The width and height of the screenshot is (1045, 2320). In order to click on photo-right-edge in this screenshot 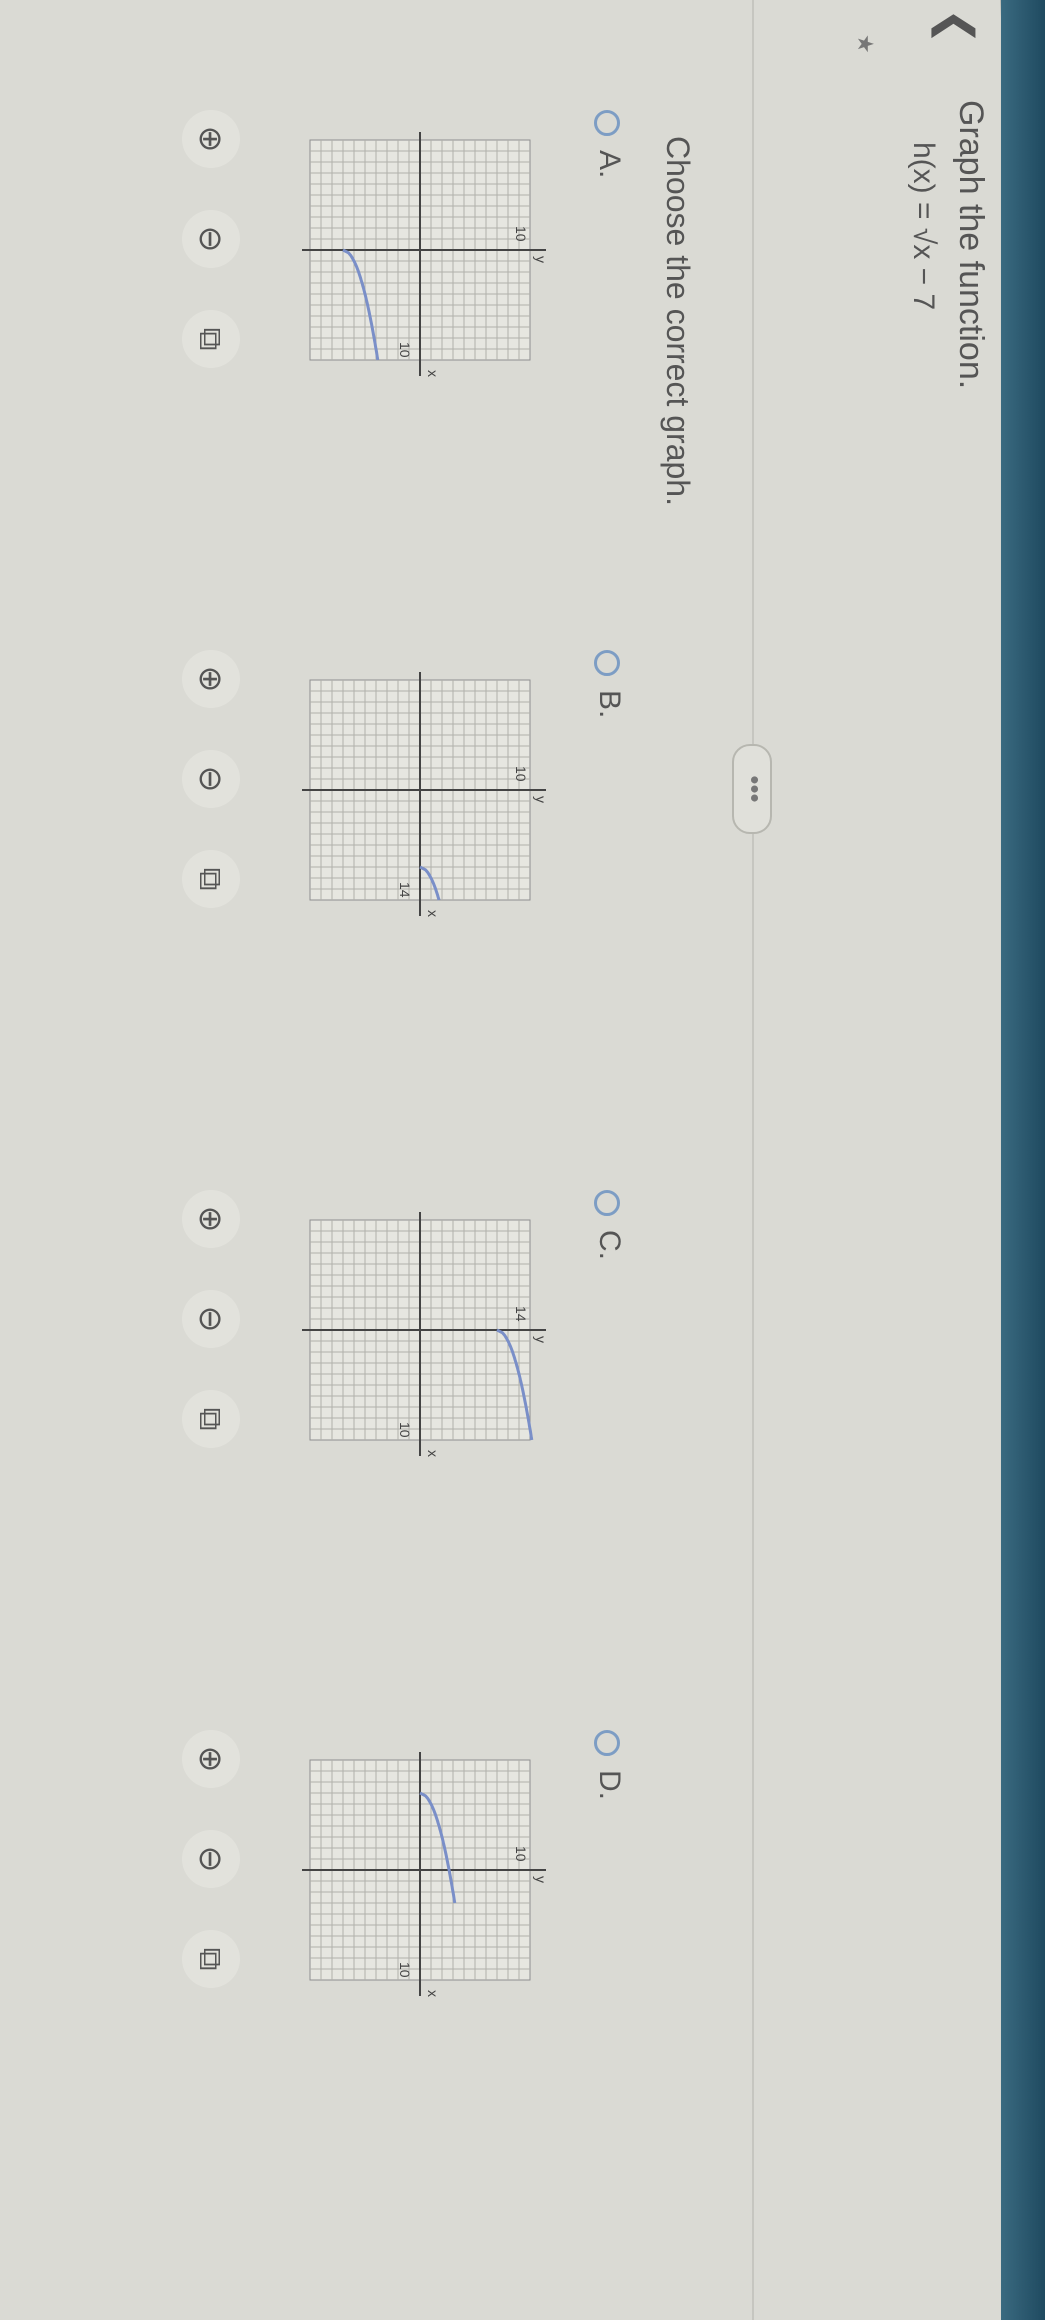, I will do `click(1023, 1160)`.